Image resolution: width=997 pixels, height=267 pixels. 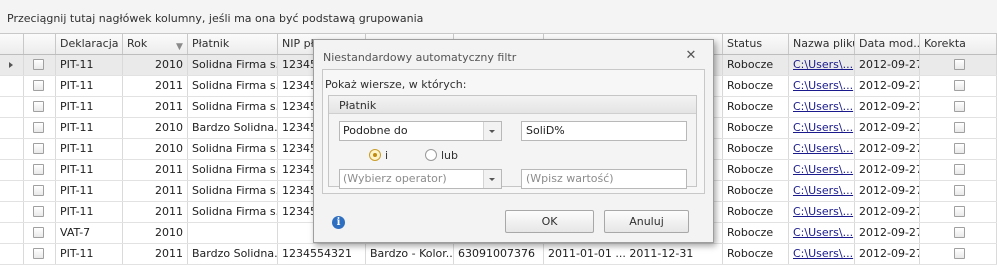 I want to click on and-radio-label: i, so click(x=386, y=155).